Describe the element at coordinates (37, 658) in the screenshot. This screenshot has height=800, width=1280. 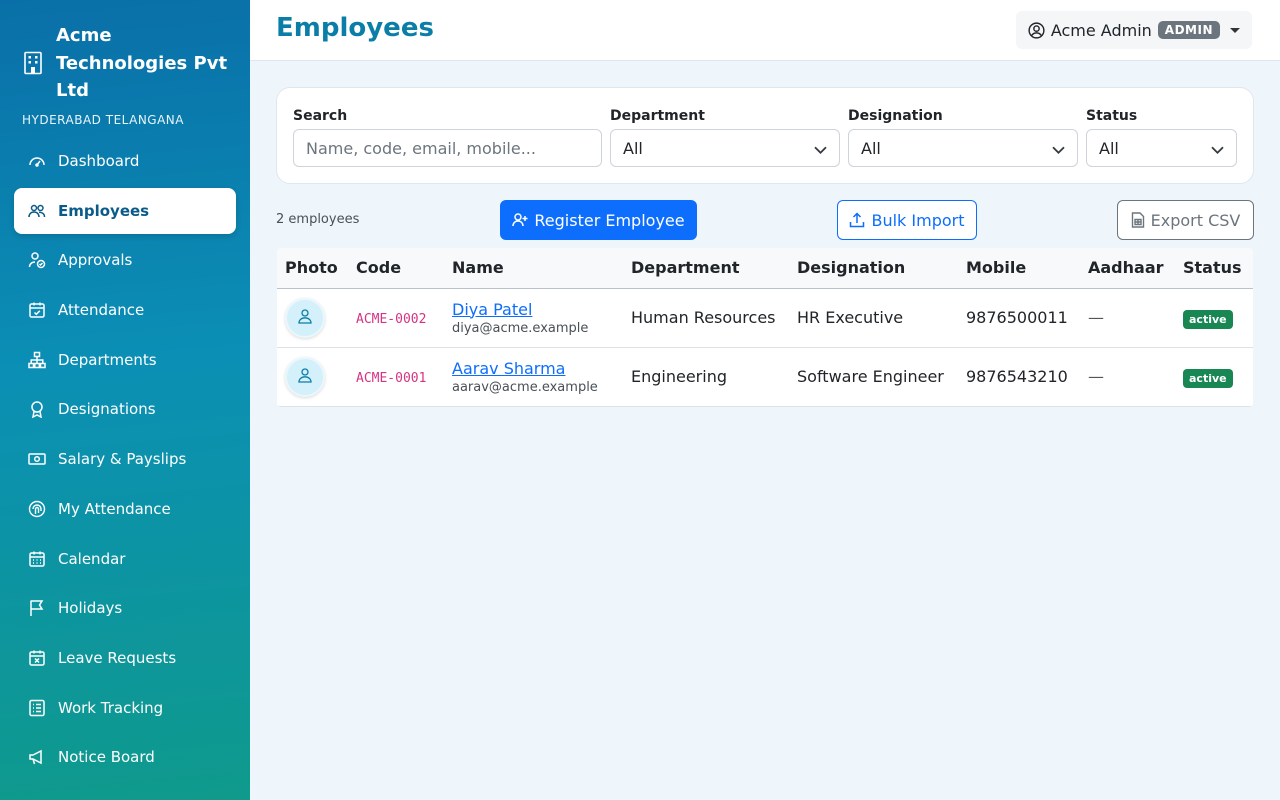
I see `calendar-x-icon` at that location.